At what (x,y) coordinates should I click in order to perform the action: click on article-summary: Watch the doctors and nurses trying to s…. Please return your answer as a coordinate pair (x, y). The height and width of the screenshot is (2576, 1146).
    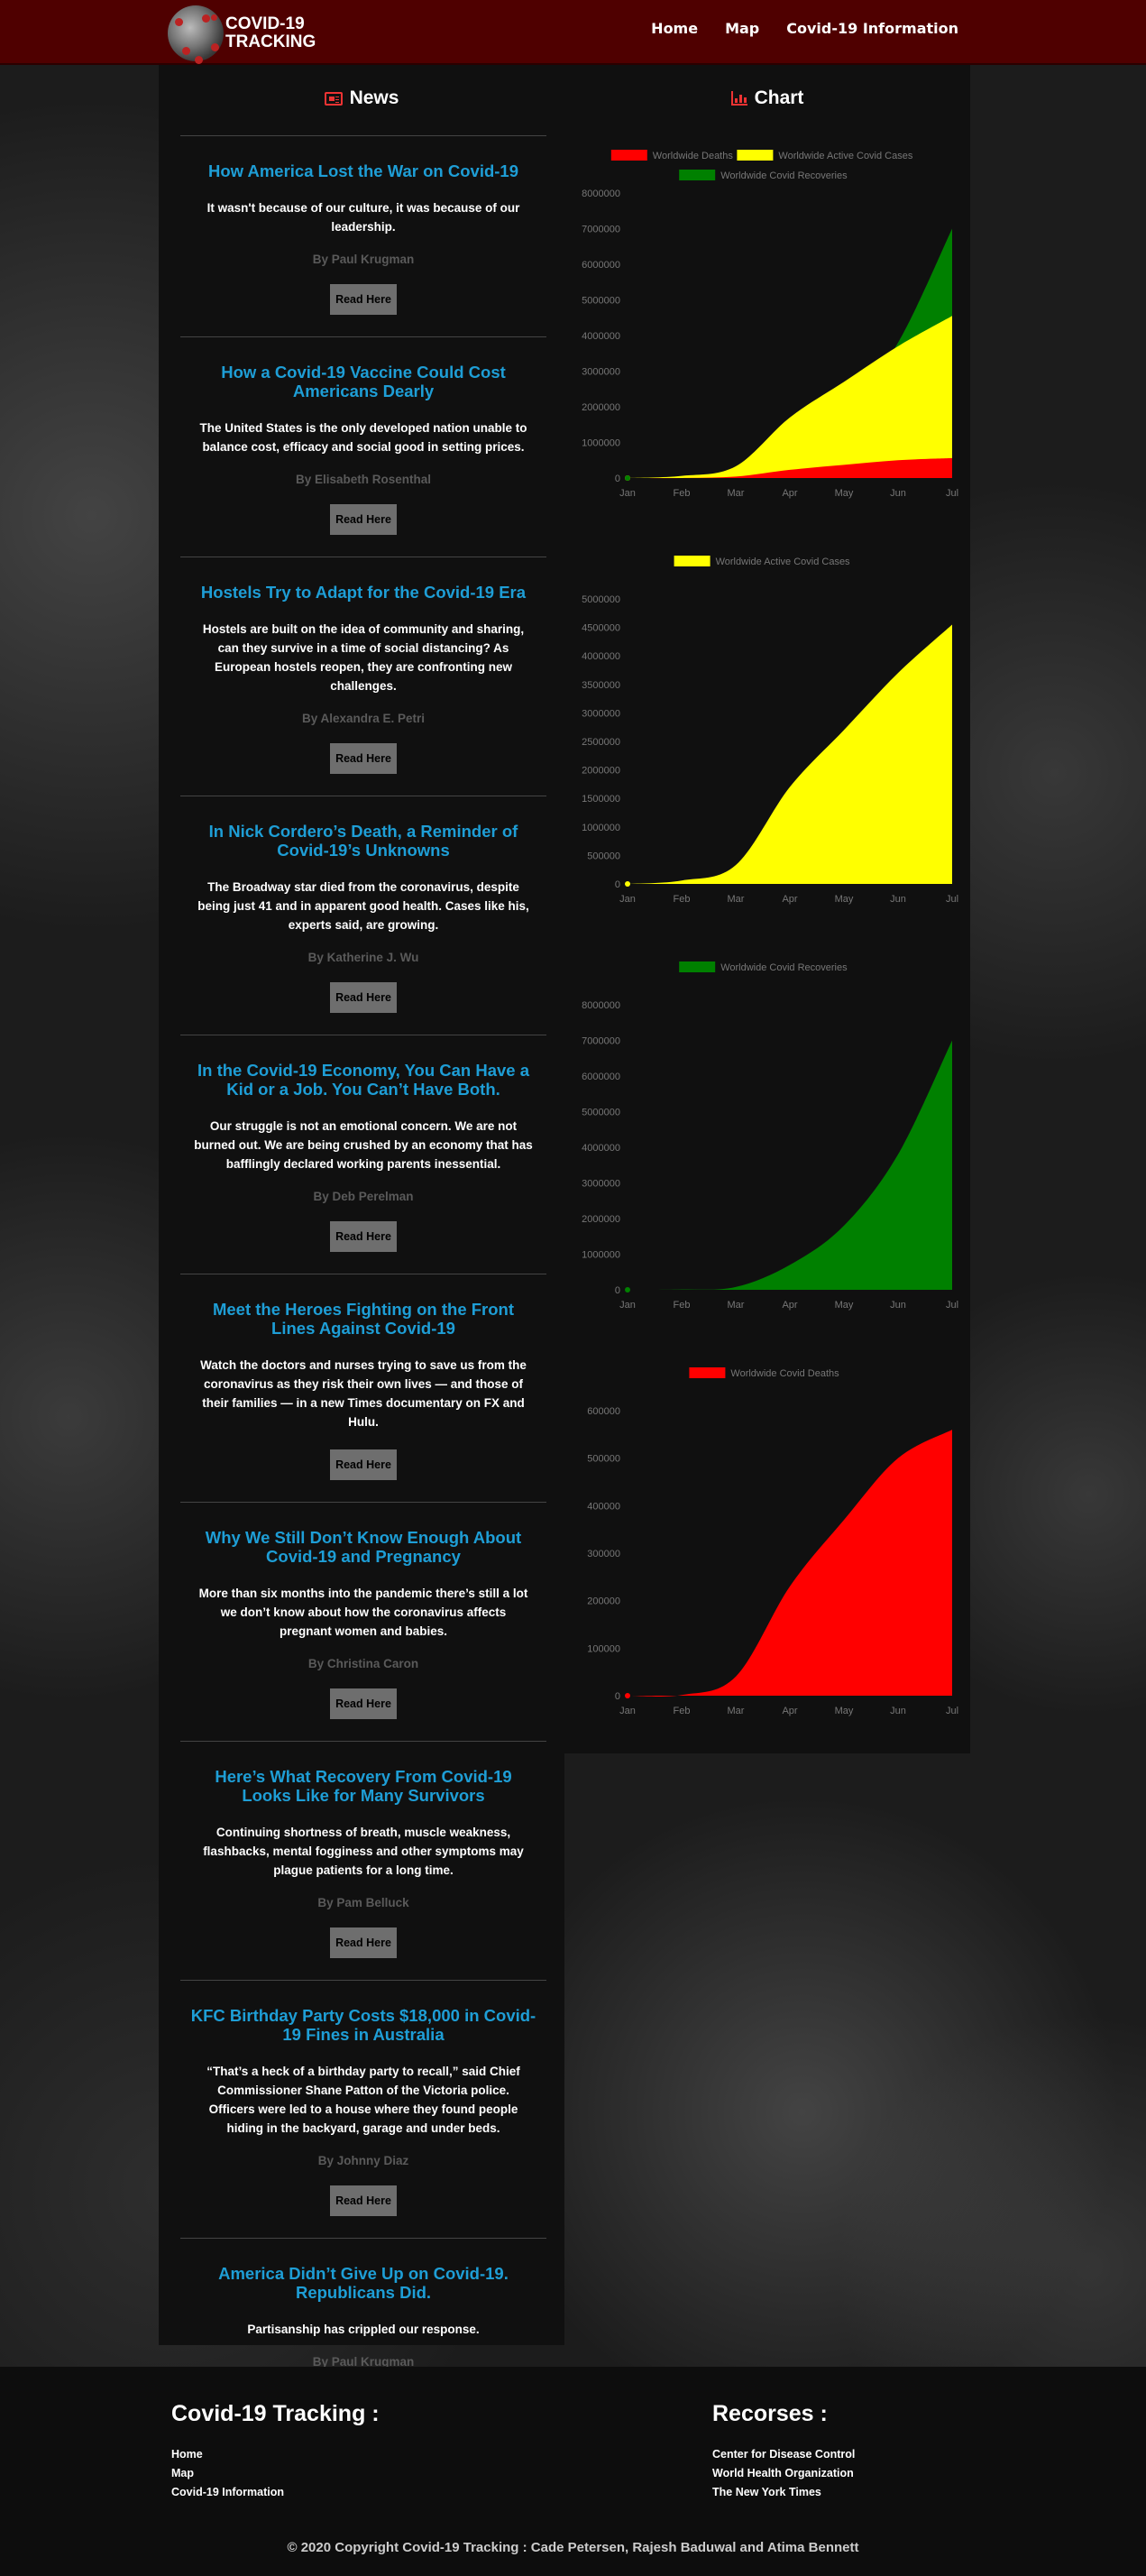
    Looking at the image, I should click on (363, 1394).